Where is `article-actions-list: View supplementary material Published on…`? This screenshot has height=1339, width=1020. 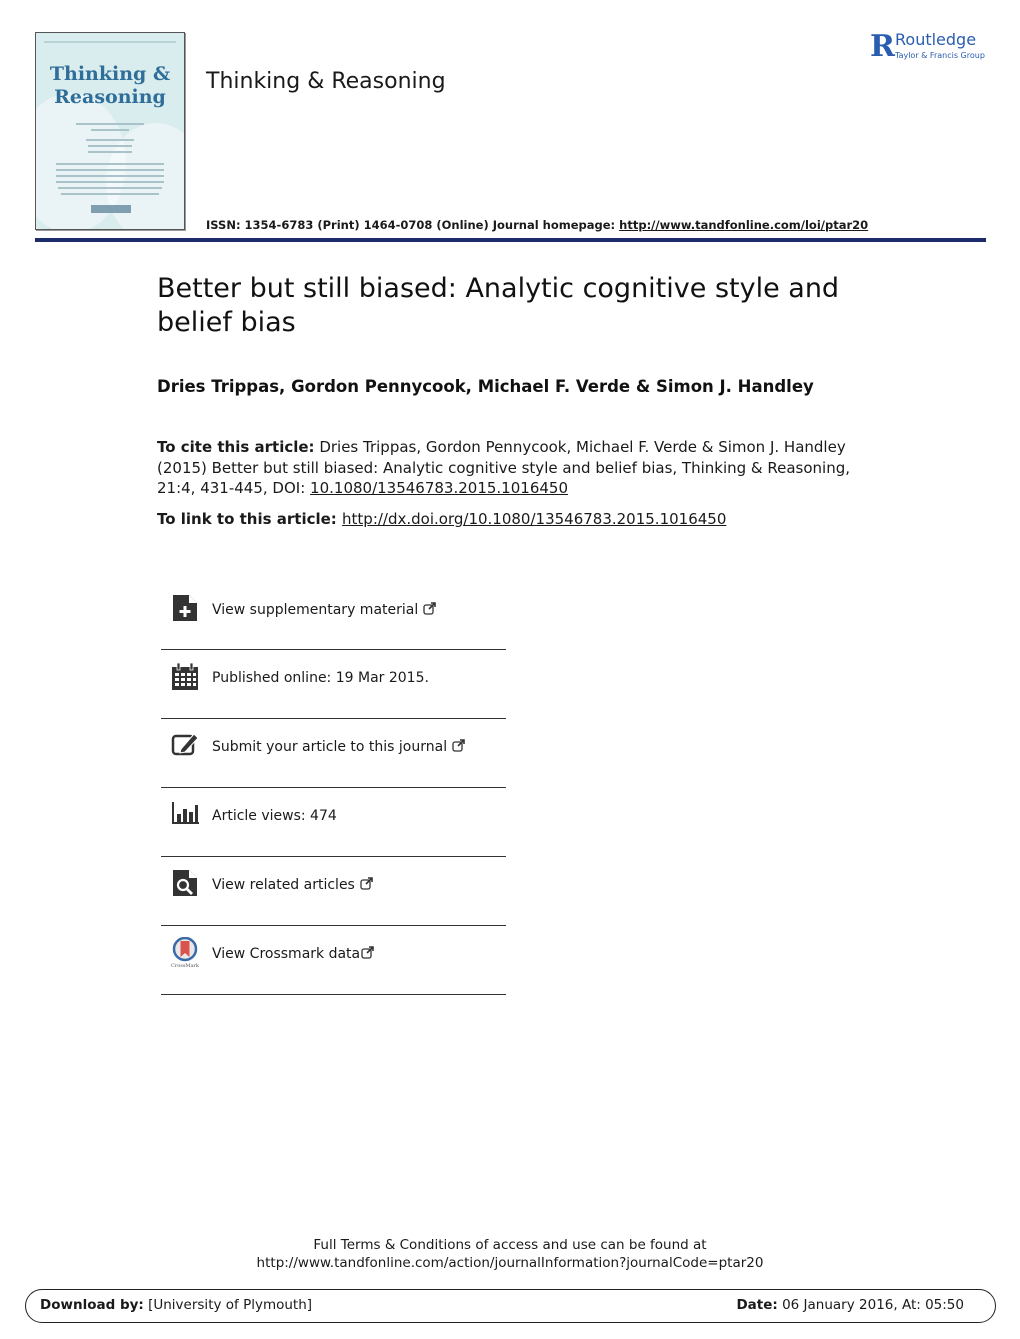
article-actions-list: View supplementary material Published on… is located at coordinates (333, 788).